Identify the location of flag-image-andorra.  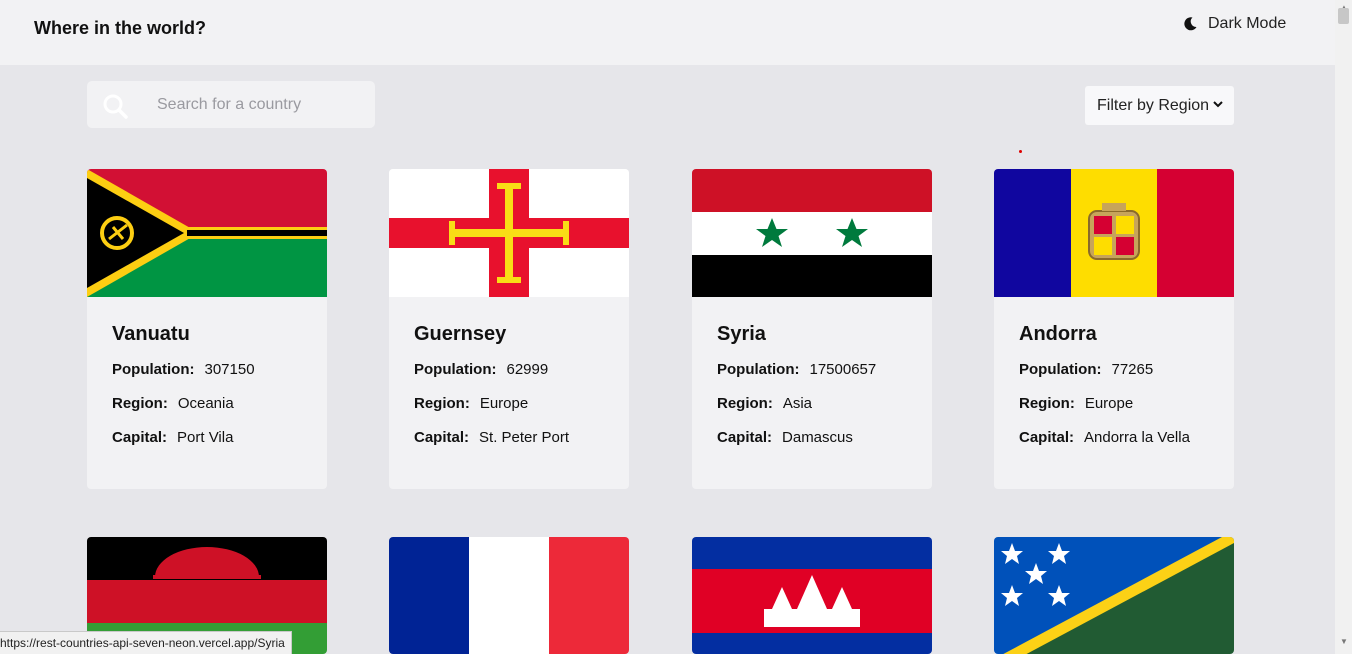
(1114, 233).